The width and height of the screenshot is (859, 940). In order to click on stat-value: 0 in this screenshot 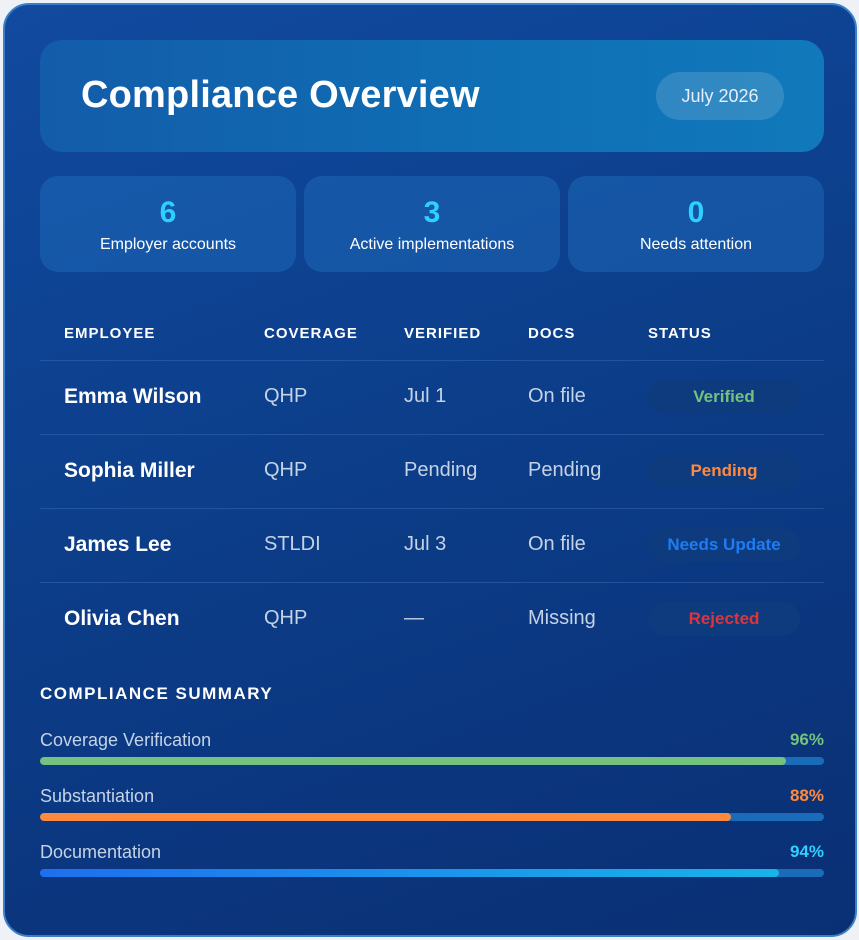, I will do `click(696, 212)`.